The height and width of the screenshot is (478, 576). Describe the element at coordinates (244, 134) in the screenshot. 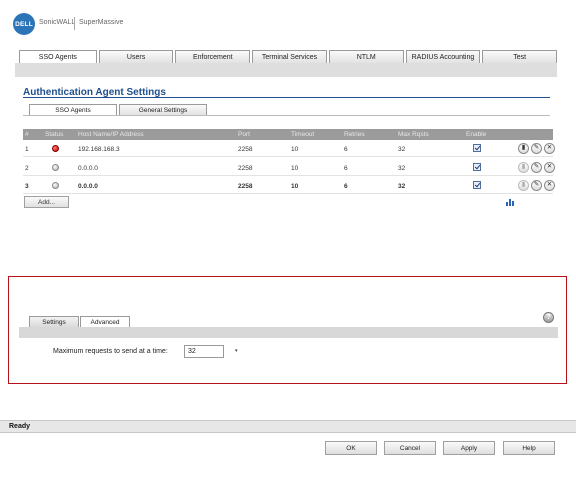

I see `col-header-port: Port` at that location.